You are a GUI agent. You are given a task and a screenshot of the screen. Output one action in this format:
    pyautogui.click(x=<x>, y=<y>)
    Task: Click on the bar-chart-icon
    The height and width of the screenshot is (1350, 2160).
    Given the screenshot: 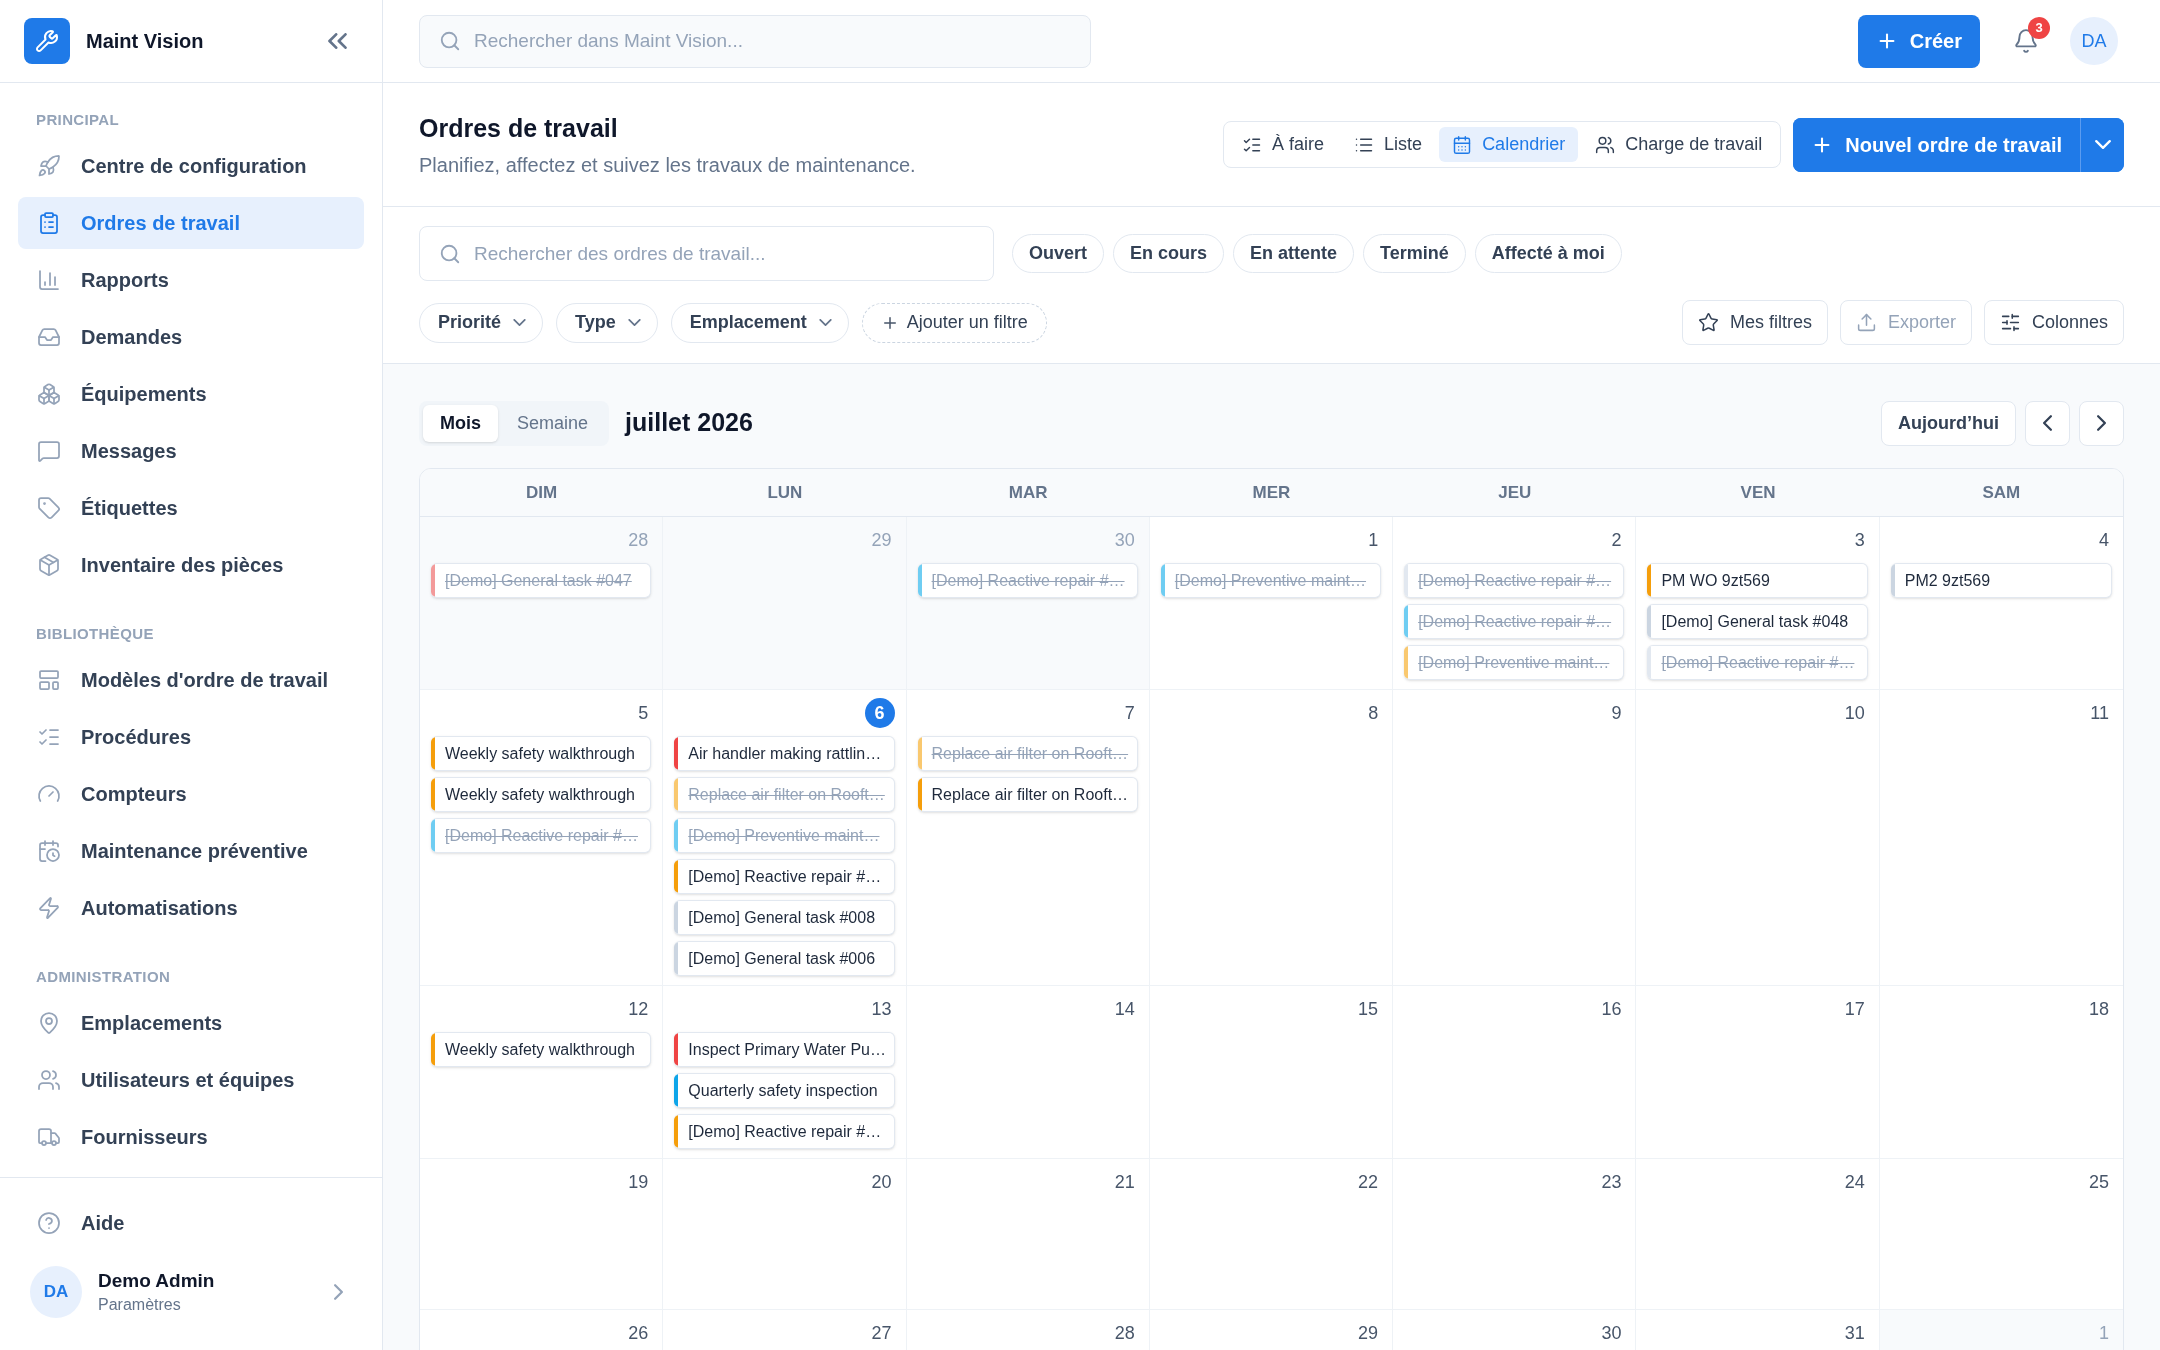 What is the action you would take?
    pyautogui.click(x=49, y=280)
    